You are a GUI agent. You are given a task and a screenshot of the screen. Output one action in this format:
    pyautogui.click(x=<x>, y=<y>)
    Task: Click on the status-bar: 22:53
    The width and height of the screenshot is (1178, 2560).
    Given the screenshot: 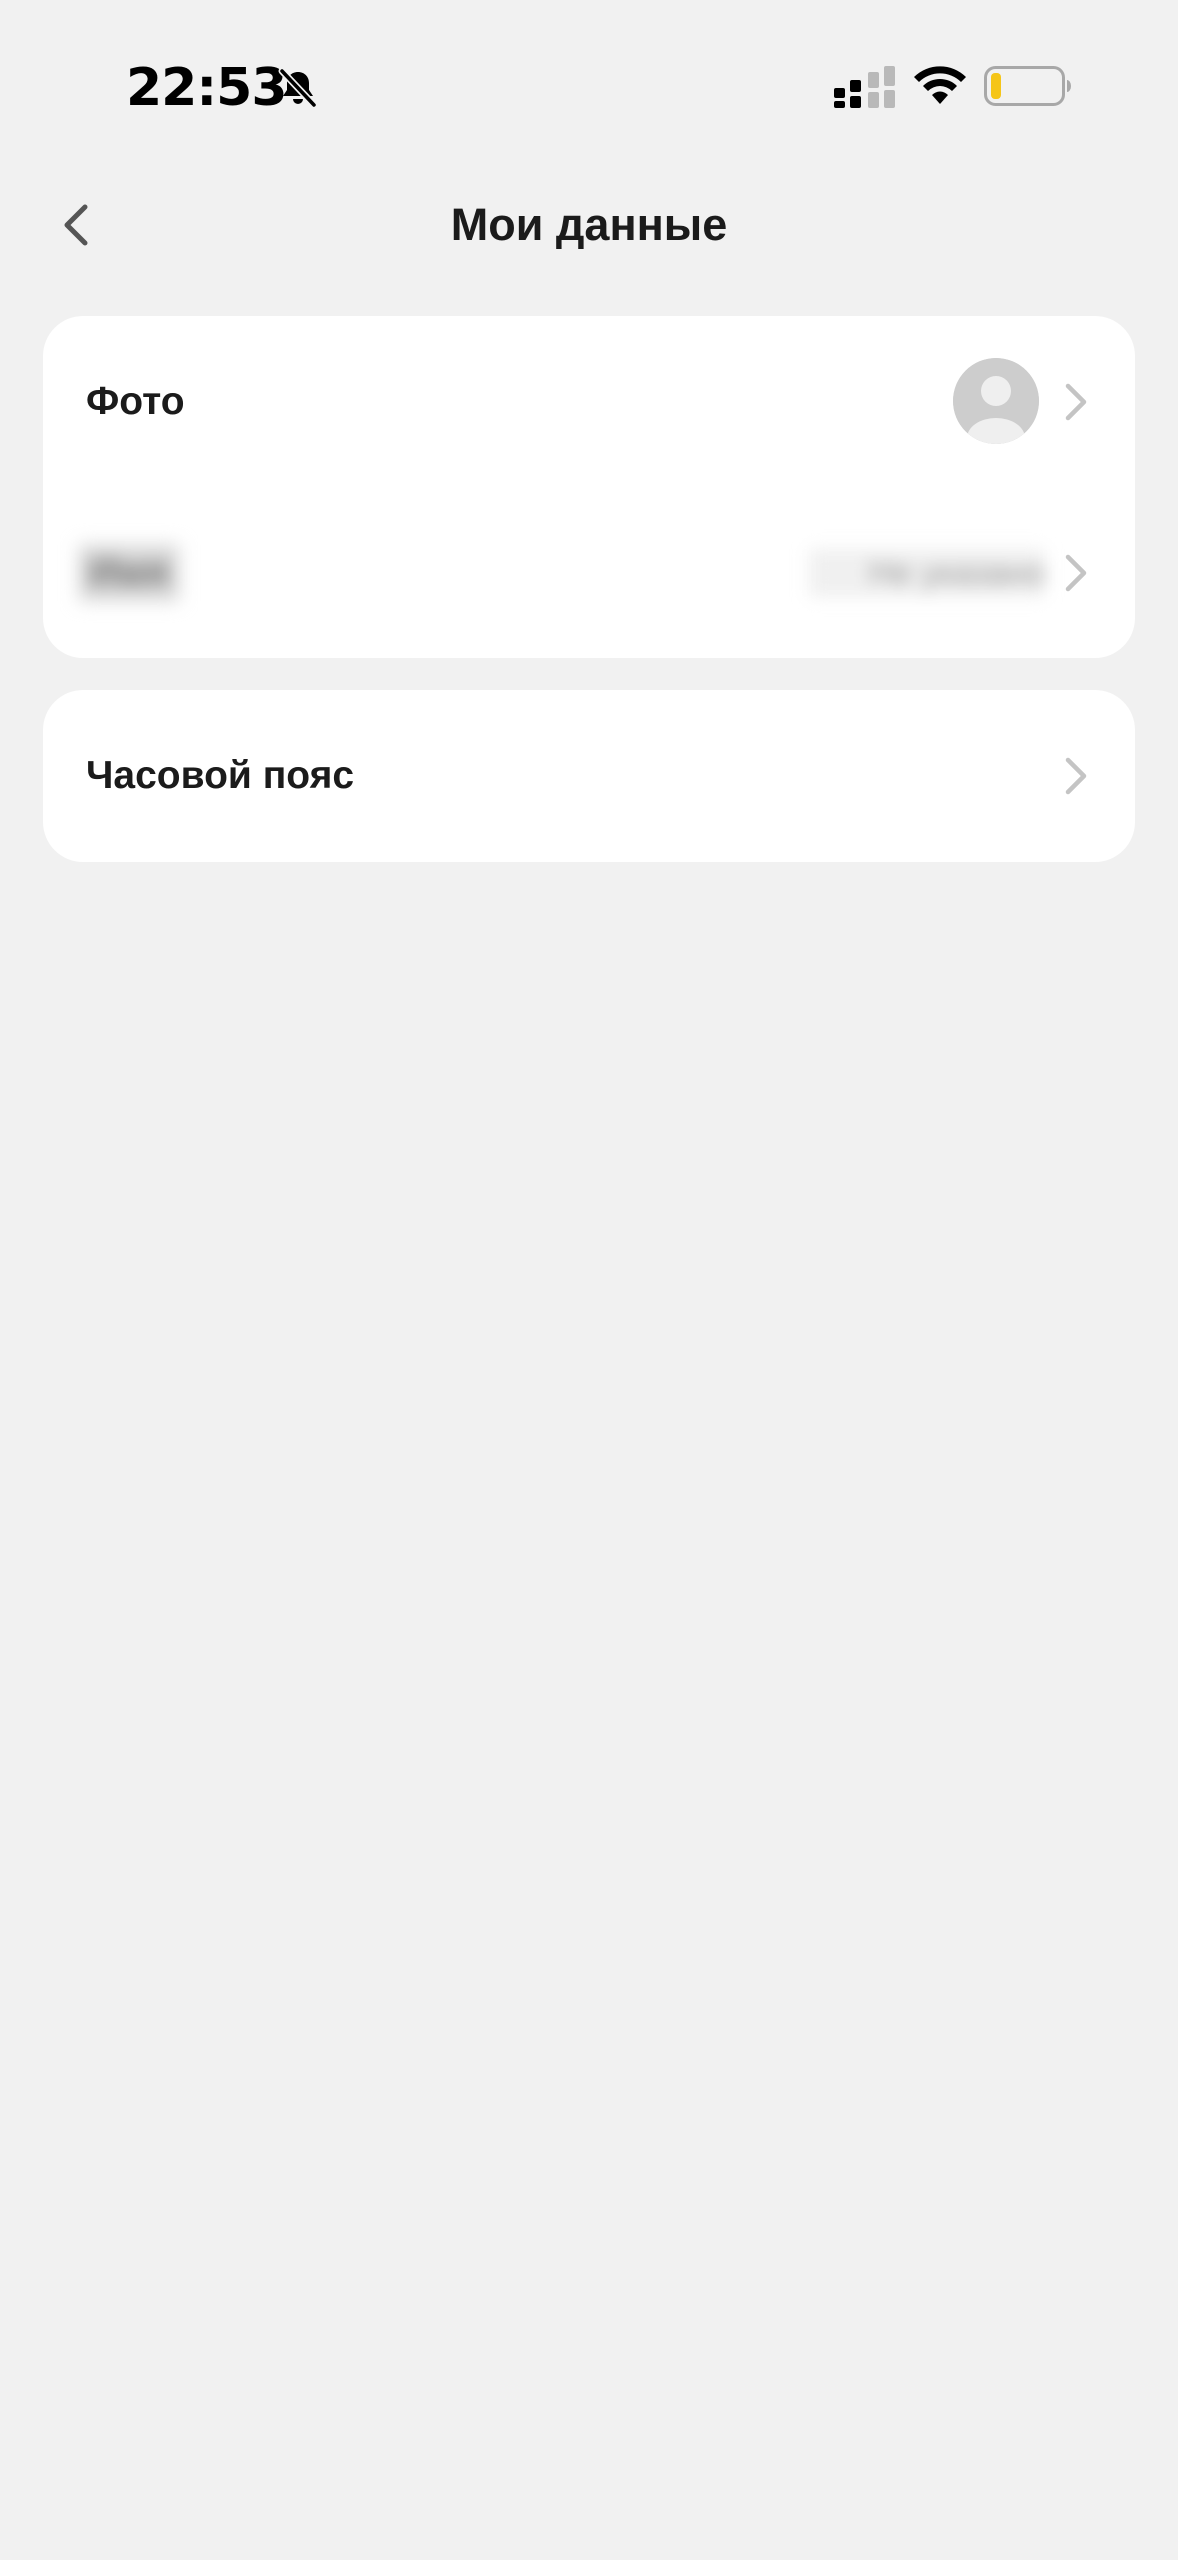 What is the action you would take?
    pyautogui.click(x=589, y=75)
    